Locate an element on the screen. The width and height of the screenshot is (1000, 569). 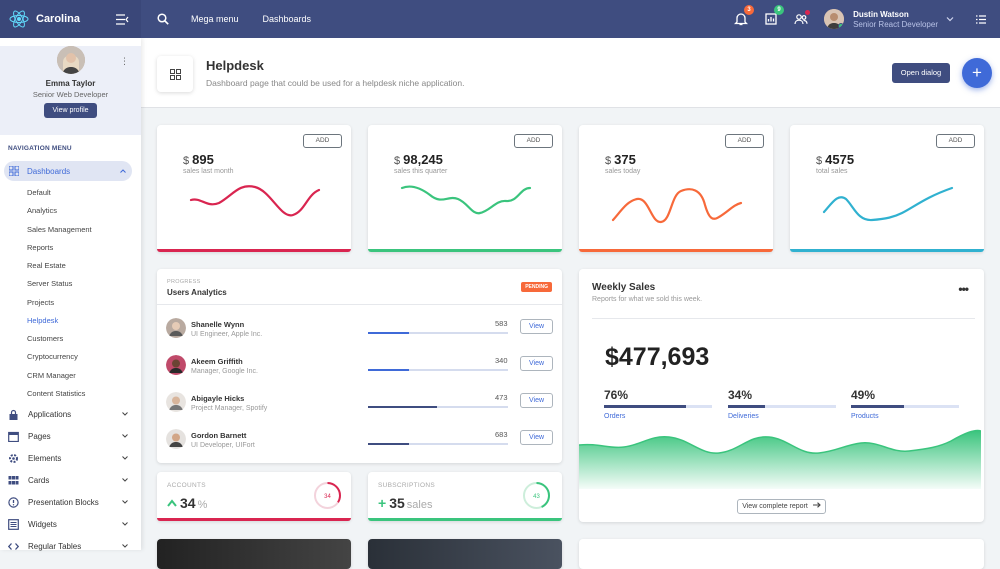
users-button is located at coordinates (802, 18).